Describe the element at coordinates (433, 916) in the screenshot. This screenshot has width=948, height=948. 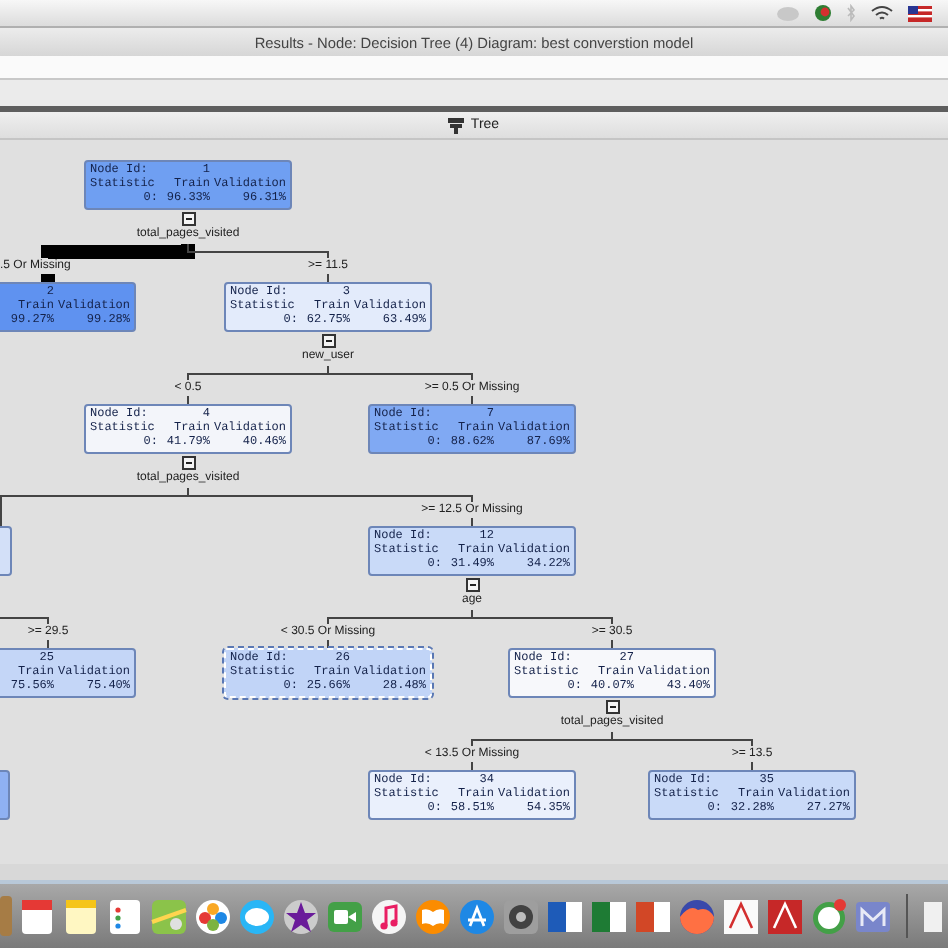
I see `book-icon` at that location.